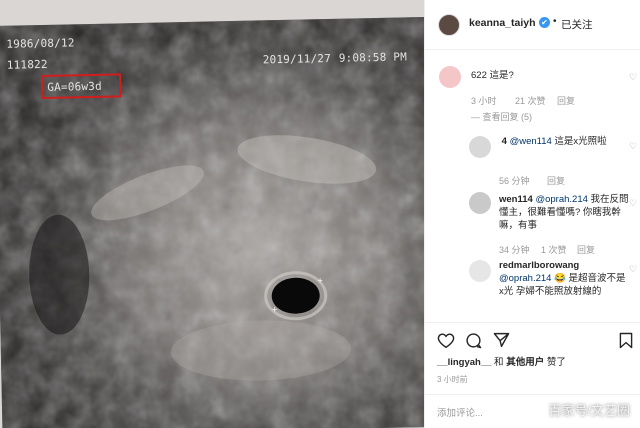 This screenshot has width=640, height=428. What do you see at coordinates (473, 340) in the screenshot?
I see `comment-bubble-icon` at bounding box center [473, 340].